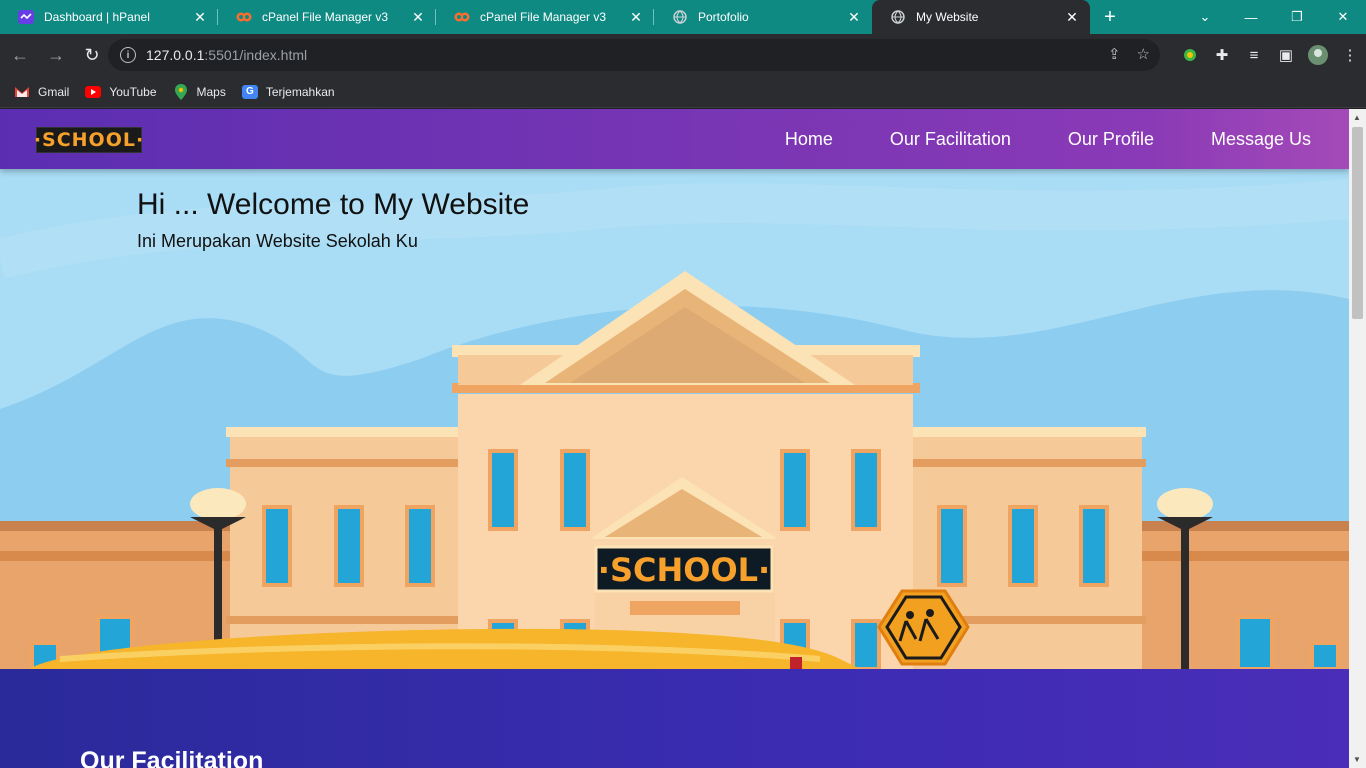 The width and height of the screenshot is (1366, 768). Describe the element at coordinates (763, 17) in the screenshot. I see `tab-portofolio: Portofolio ✕` at that location.